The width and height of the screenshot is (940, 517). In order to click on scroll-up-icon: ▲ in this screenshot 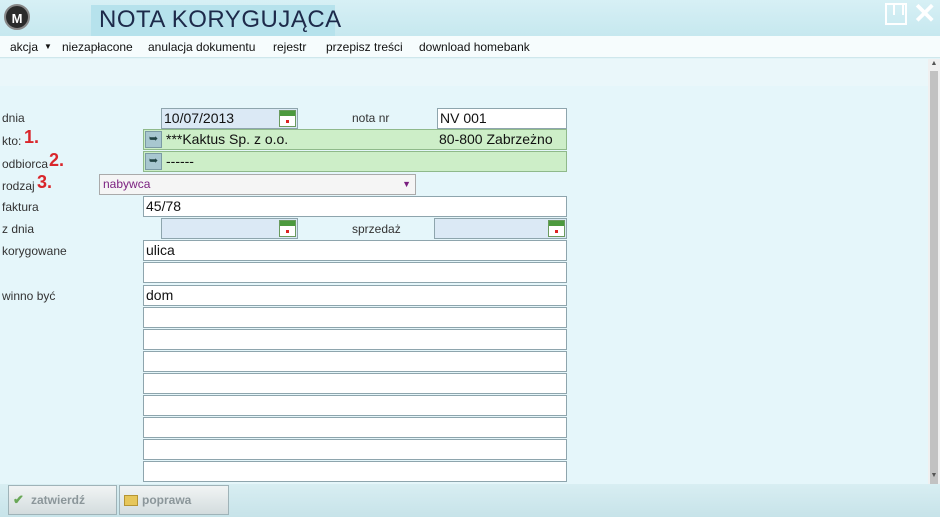, I will do `click(934, 63)`.